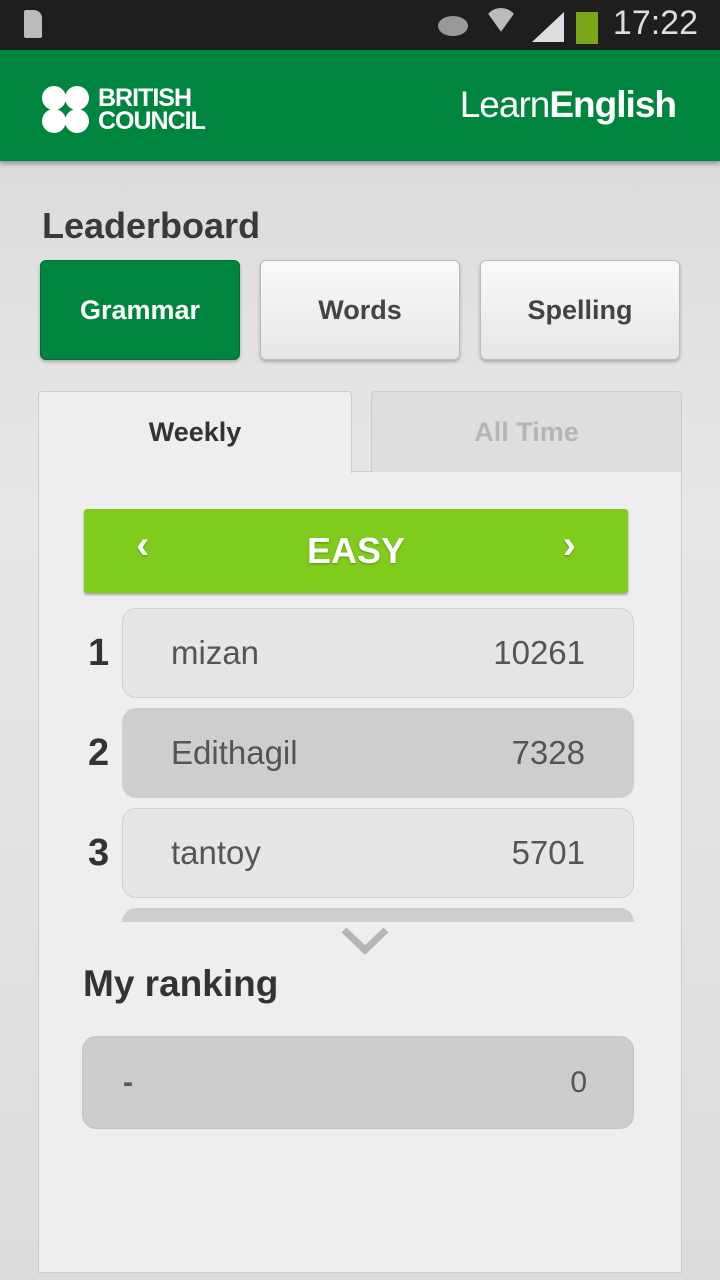  What do you see at coordinates (128, 1082) in the screenshot?
I see `my-rank: -` at bounding box center [128, 1082].